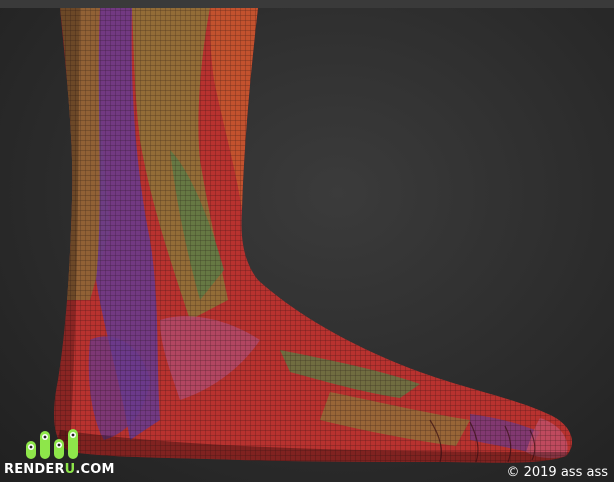  What do you see at coordinates (557, 472) in the screenshot?
I see `copyright-text: © 2019 ass ass` at bounding box center [557, 472].